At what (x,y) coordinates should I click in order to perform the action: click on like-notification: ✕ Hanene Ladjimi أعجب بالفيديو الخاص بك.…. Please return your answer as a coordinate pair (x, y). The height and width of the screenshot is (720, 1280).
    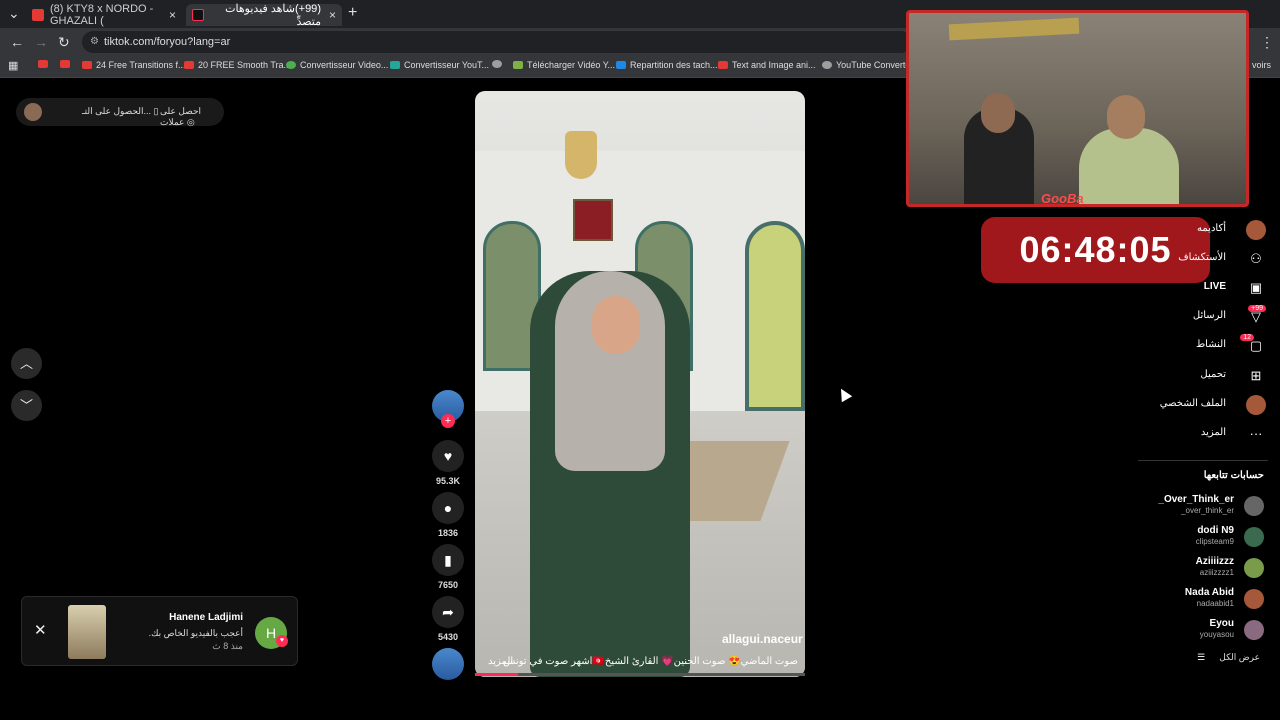
    Looking at the image, I should click on (159, 631).